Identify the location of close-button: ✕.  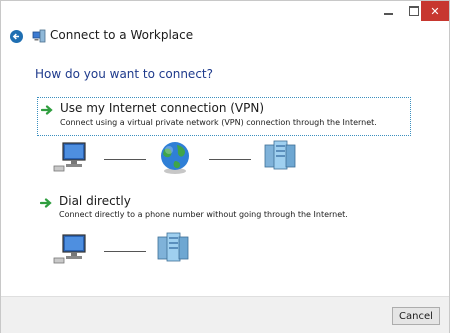
(435, 11).